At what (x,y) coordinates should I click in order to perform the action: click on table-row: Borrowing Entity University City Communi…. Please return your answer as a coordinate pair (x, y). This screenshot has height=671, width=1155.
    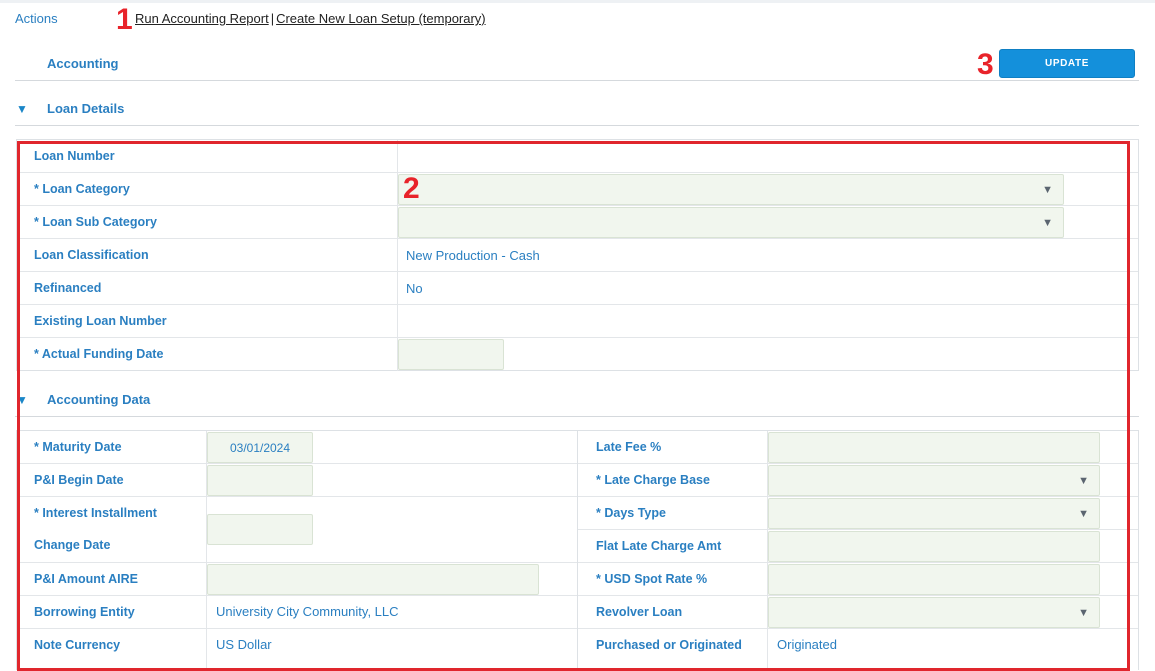
    Looking at the image, I should click on (297, 612).